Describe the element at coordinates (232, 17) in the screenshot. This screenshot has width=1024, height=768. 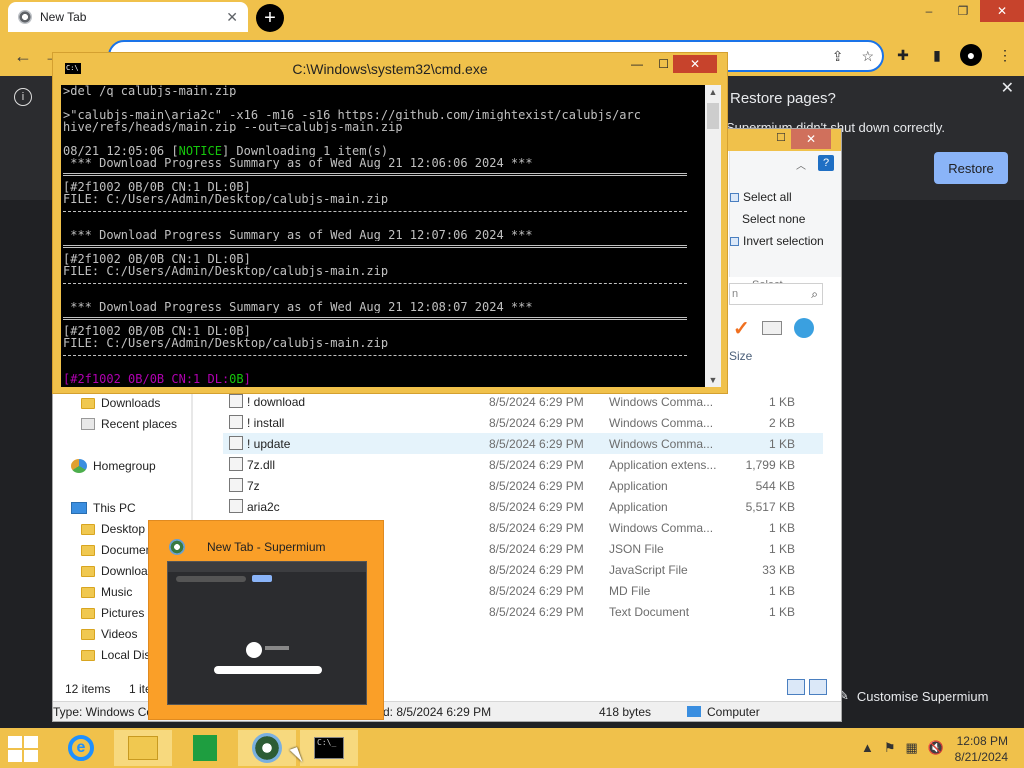
I see `tab-close-icon: ✕` at that location.